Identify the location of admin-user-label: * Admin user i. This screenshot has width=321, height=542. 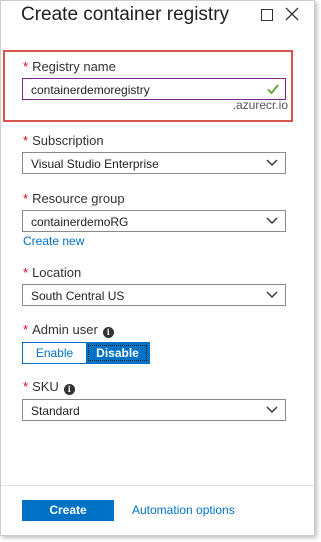
(68, 330).